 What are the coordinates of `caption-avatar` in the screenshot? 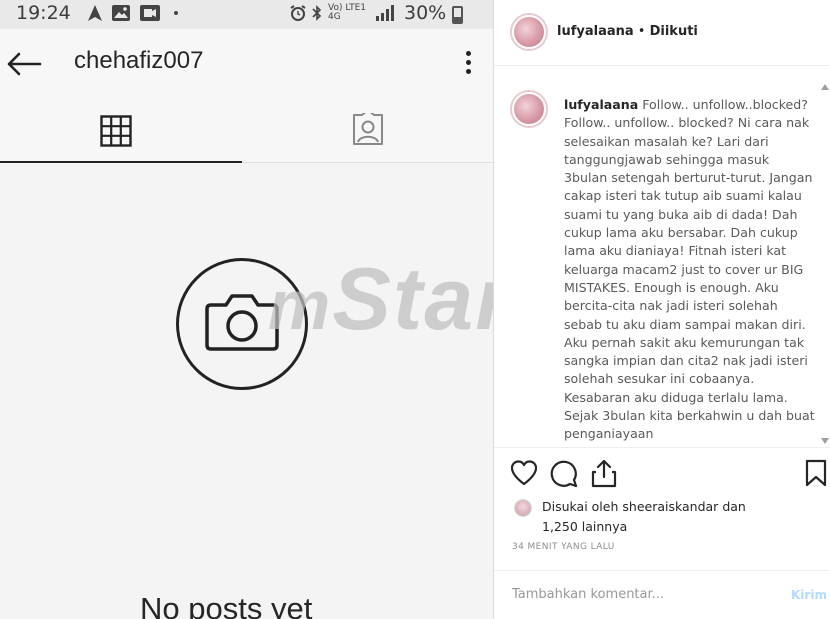 It's located at (529, 109).